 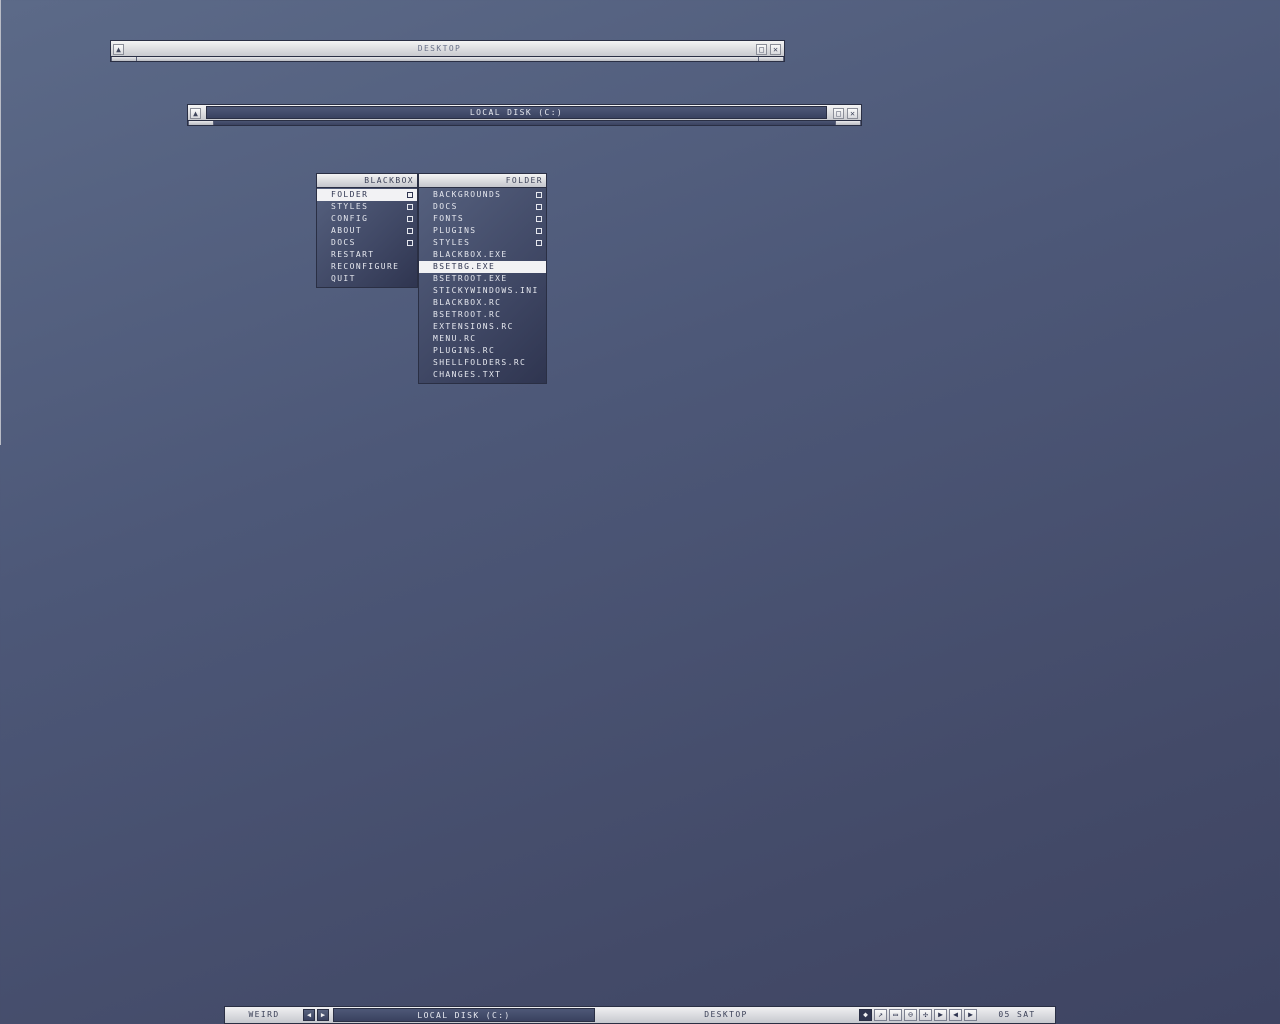 What do you see at coordinates (455, 230) in the screenshot?
I see `menu-item-label: PLUGINS` at bounding box center [455, 230].